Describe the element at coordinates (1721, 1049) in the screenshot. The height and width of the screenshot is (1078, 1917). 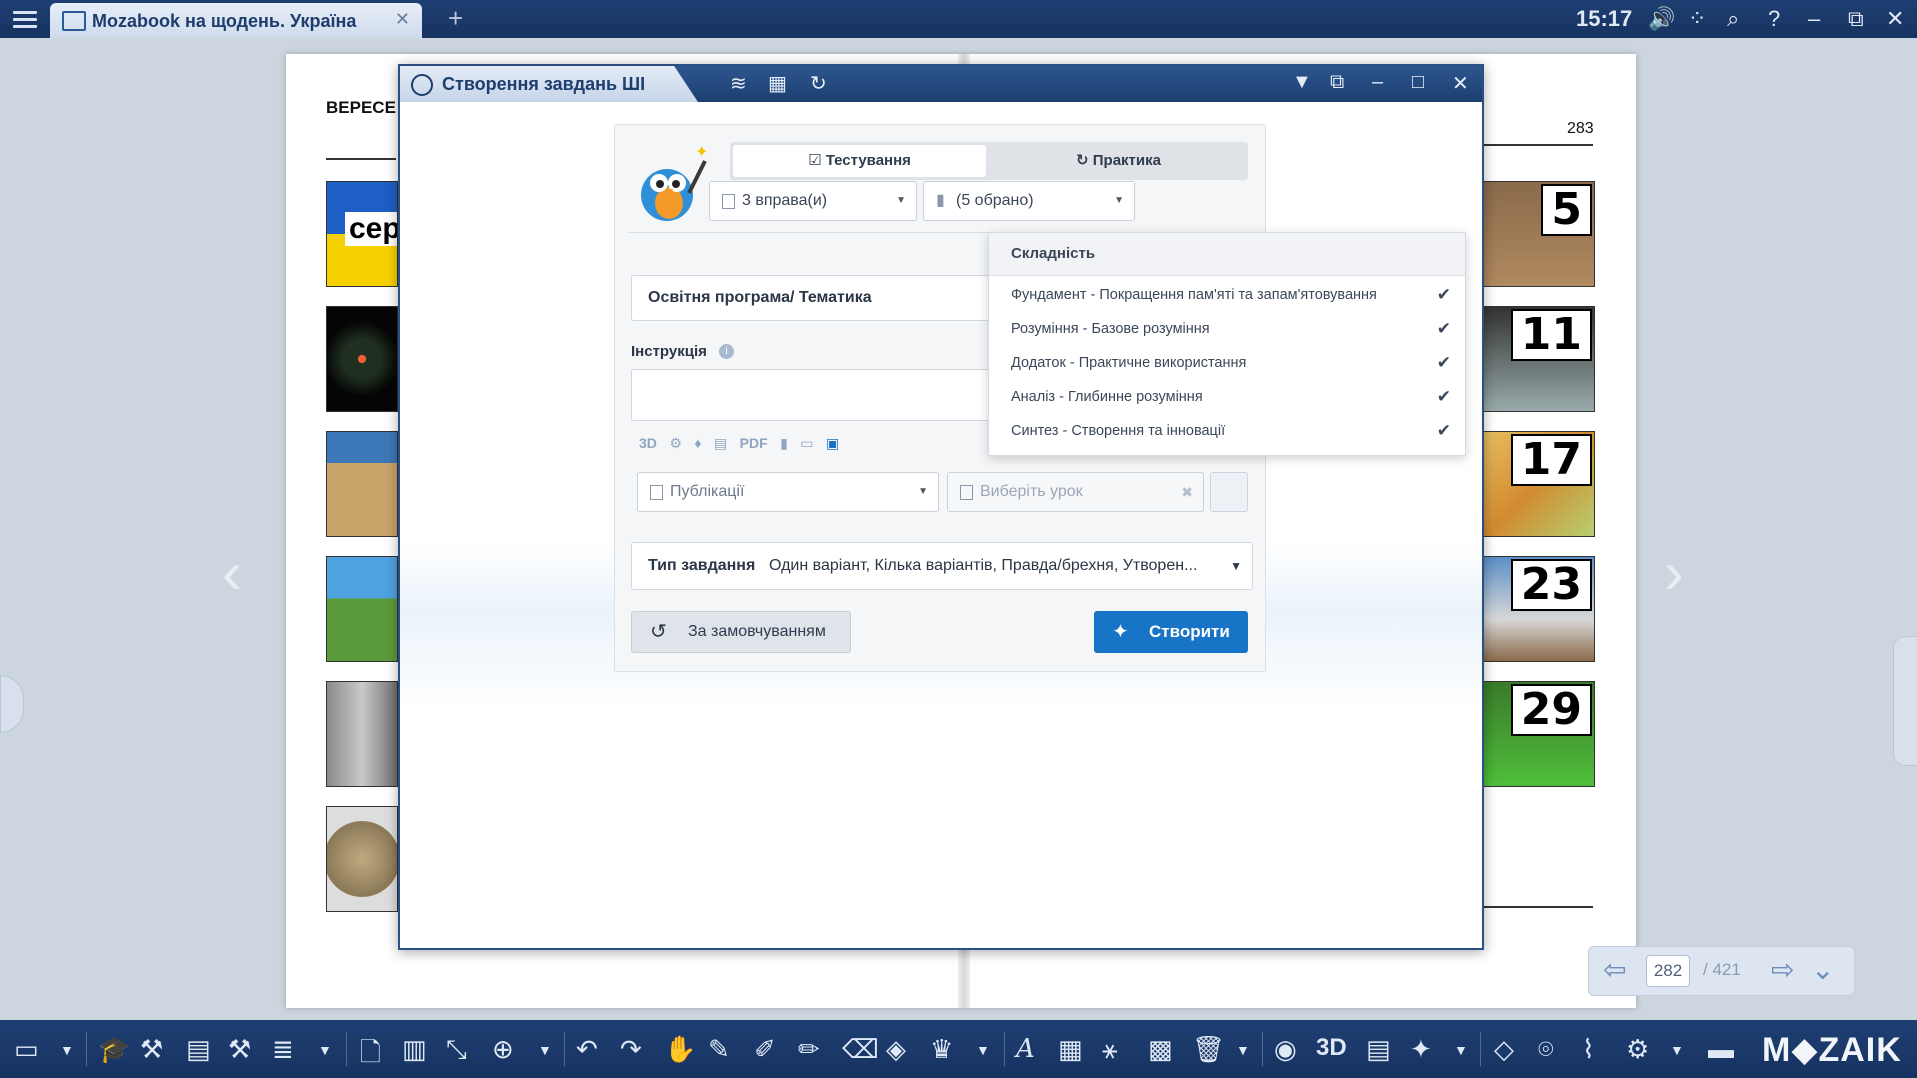
I see `tray-icon: ▬` at that location.